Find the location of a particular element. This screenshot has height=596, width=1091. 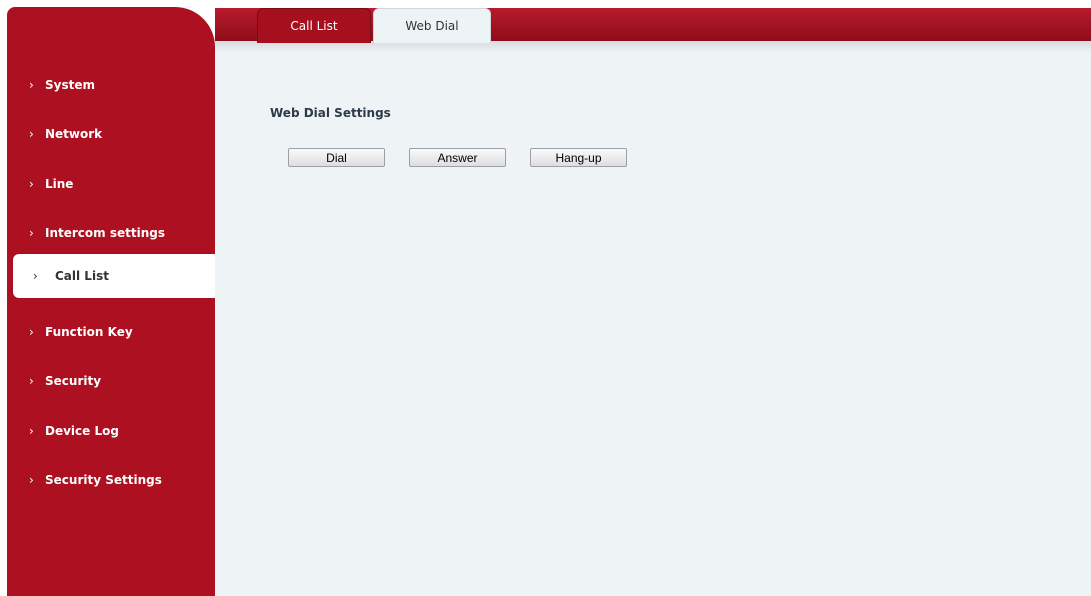

sidebar-item-network: › Network is located at coordinates (111, 134).